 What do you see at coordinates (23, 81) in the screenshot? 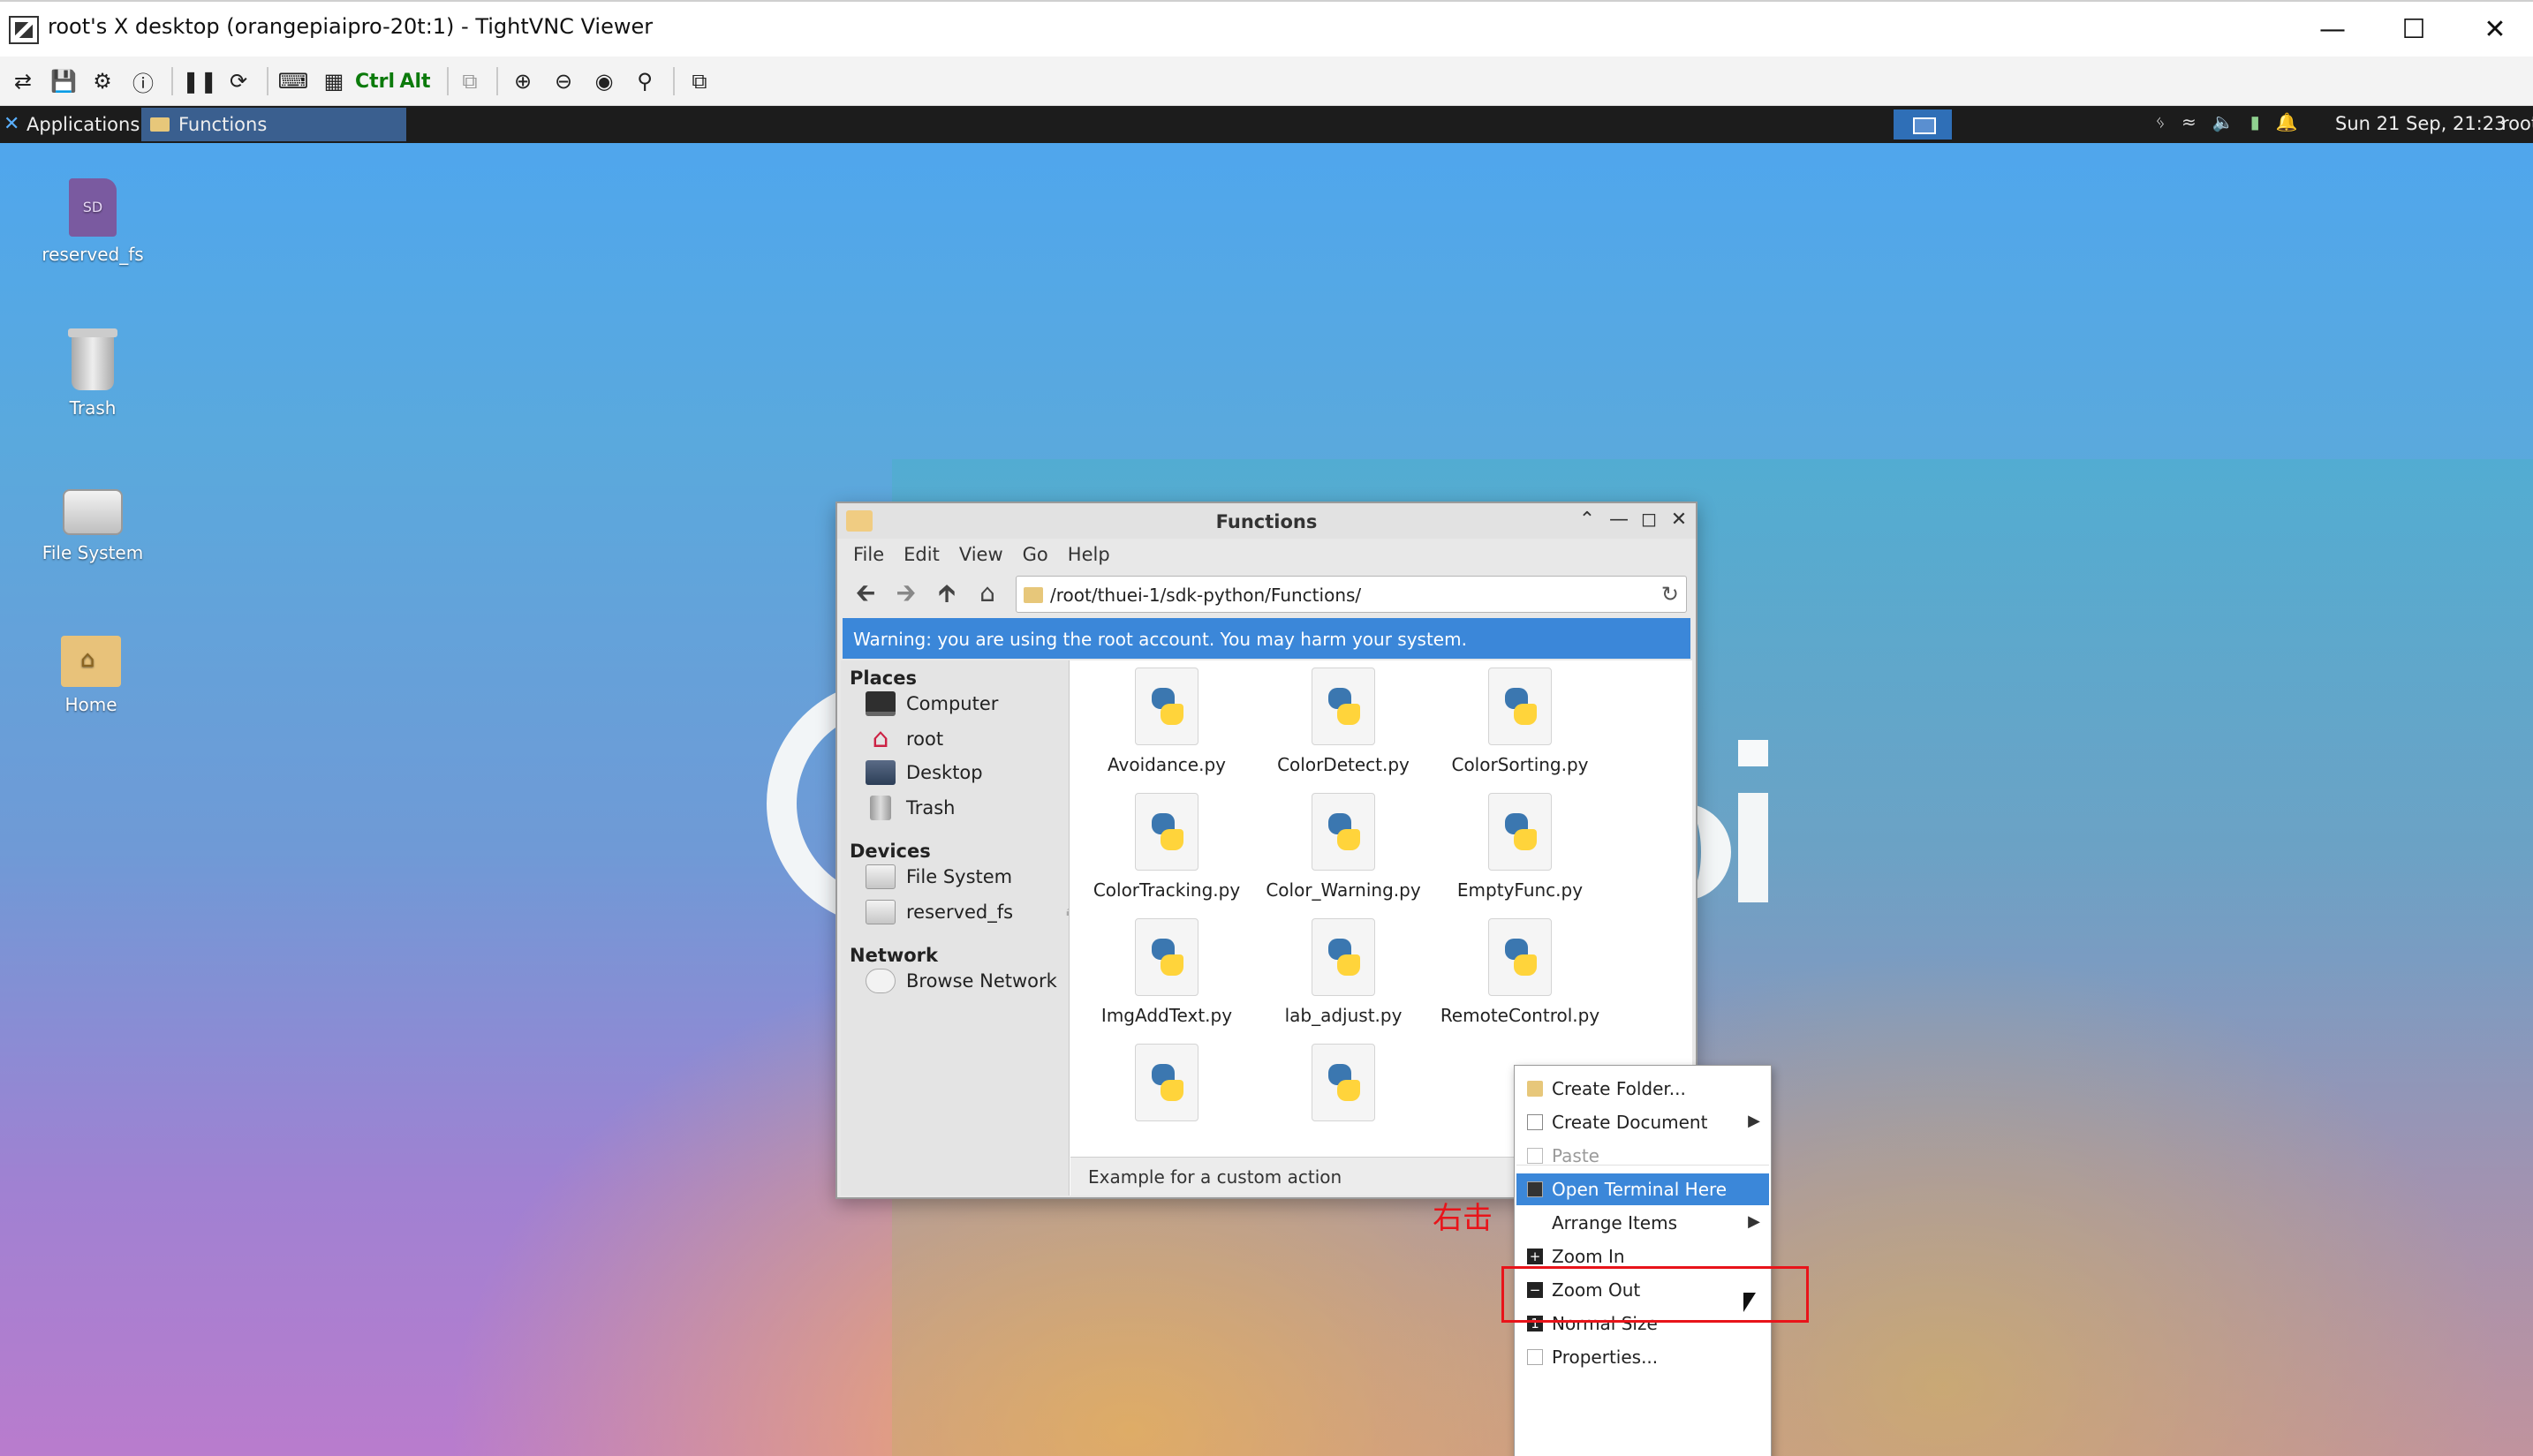
I see `new-connection-icon: ⇄` at bounding box center [23, 81].